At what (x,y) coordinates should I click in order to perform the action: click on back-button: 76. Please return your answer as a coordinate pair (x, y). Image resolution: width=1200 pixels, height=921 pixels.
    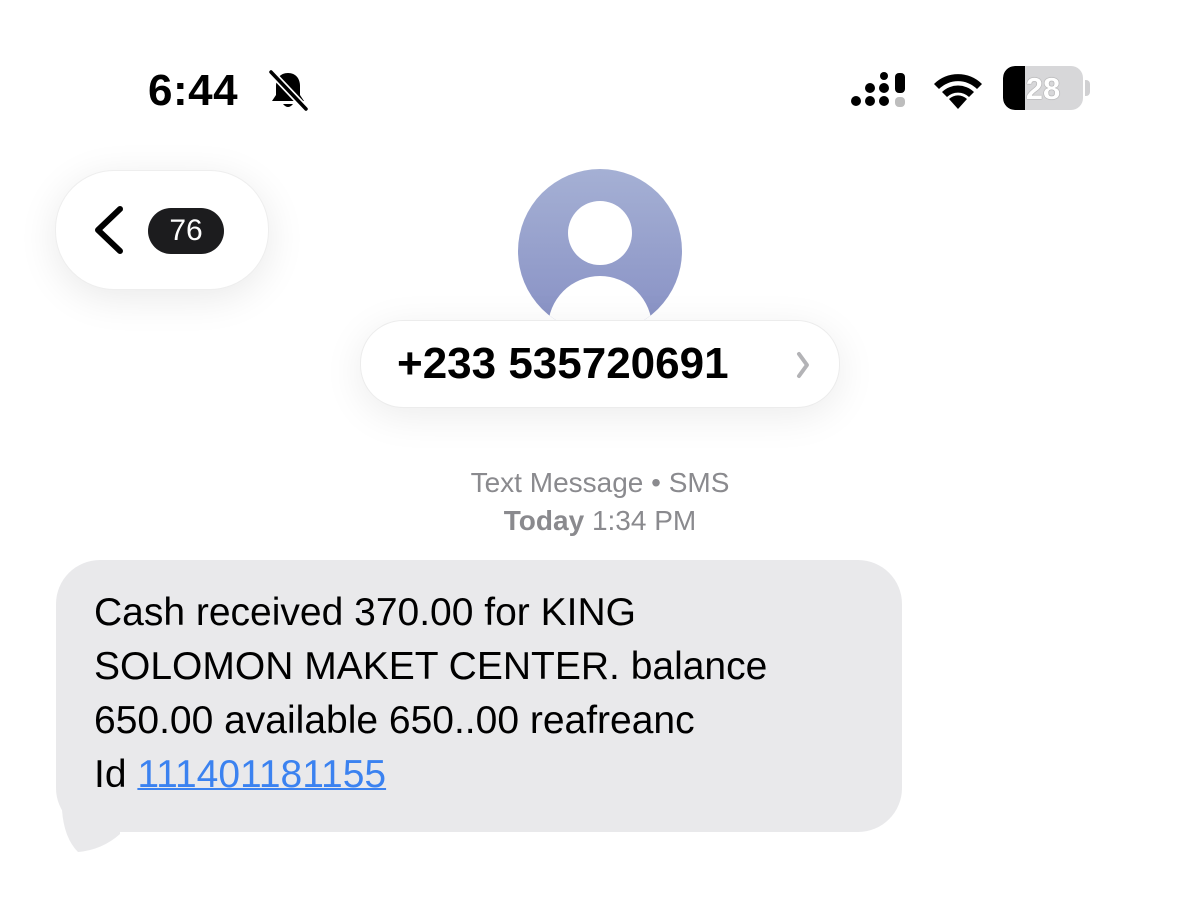
    Looking at the image, I should click on (162, 230).